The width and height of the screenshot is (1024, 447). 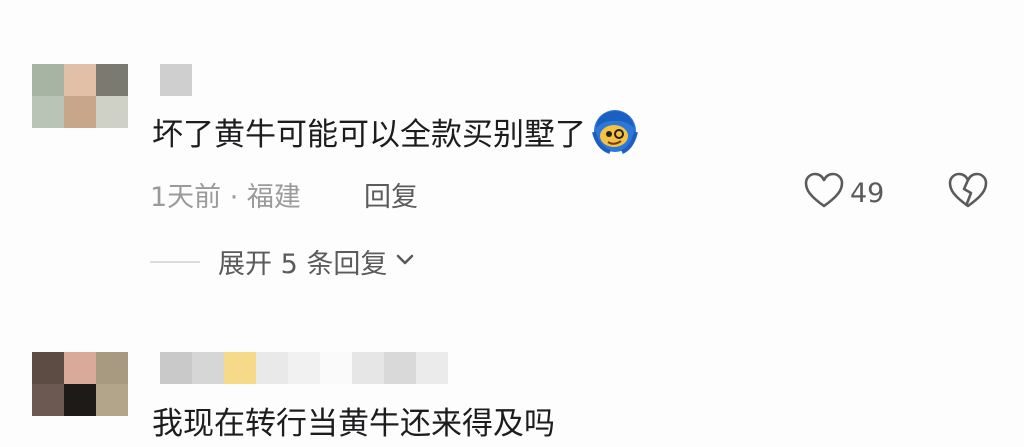 What do you see at coordinates (391, 194) in the screenshot?
I see `reply-button: 回复` at bounding box center [391, 194].